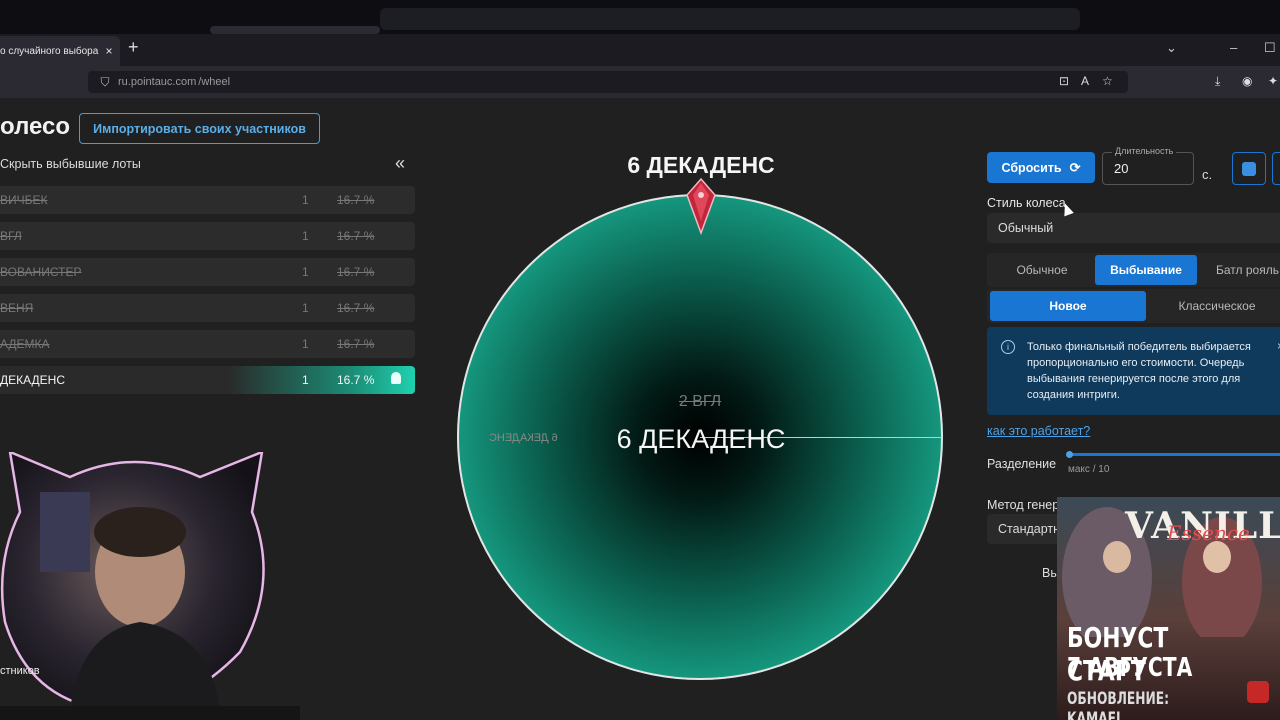 The width and height of the screenshot is (1280, 720). Describe the element at coordinates (1146, 270) in the screenshot. I see `tab-mode-elimination: Выбывание` at that location.